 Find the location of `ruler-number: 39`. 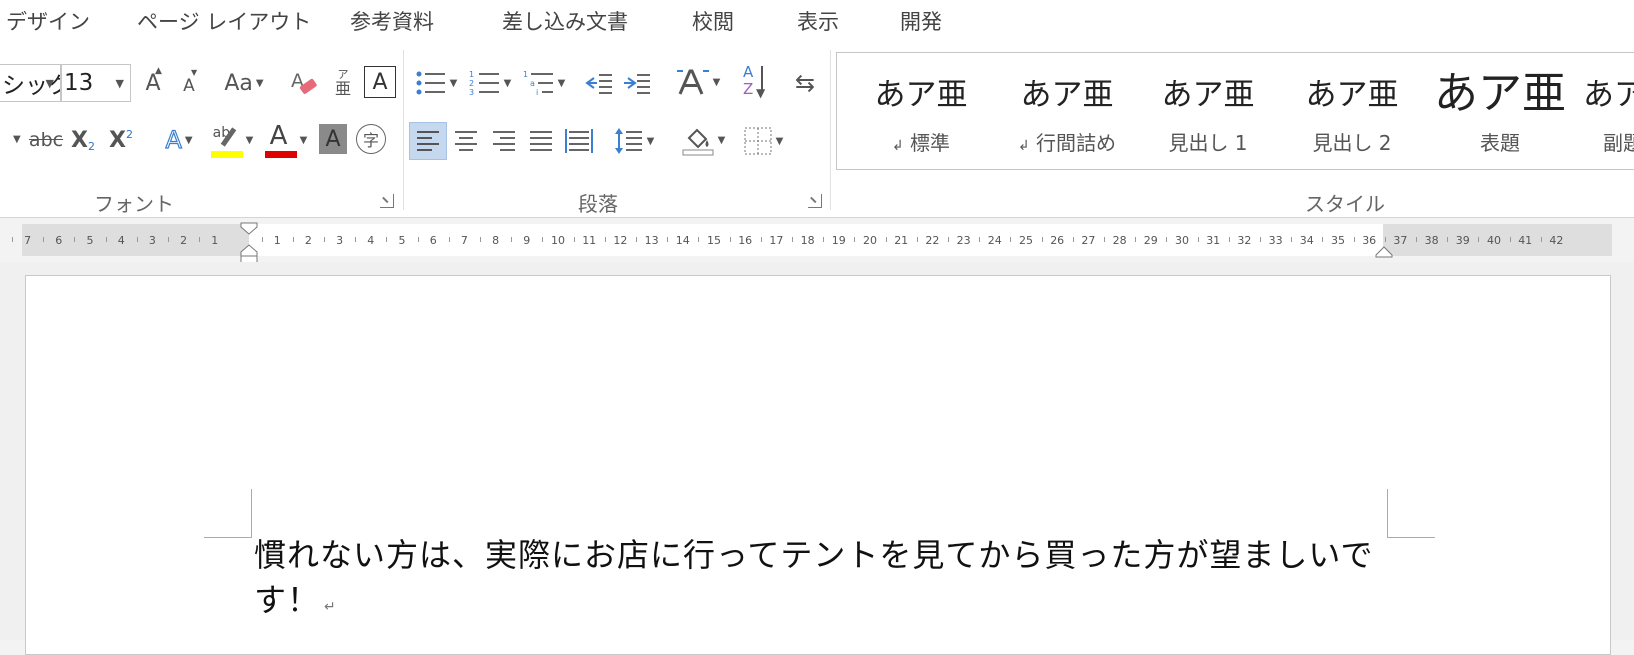

ruler-number: 39 is located at coordinates (1462, 240).